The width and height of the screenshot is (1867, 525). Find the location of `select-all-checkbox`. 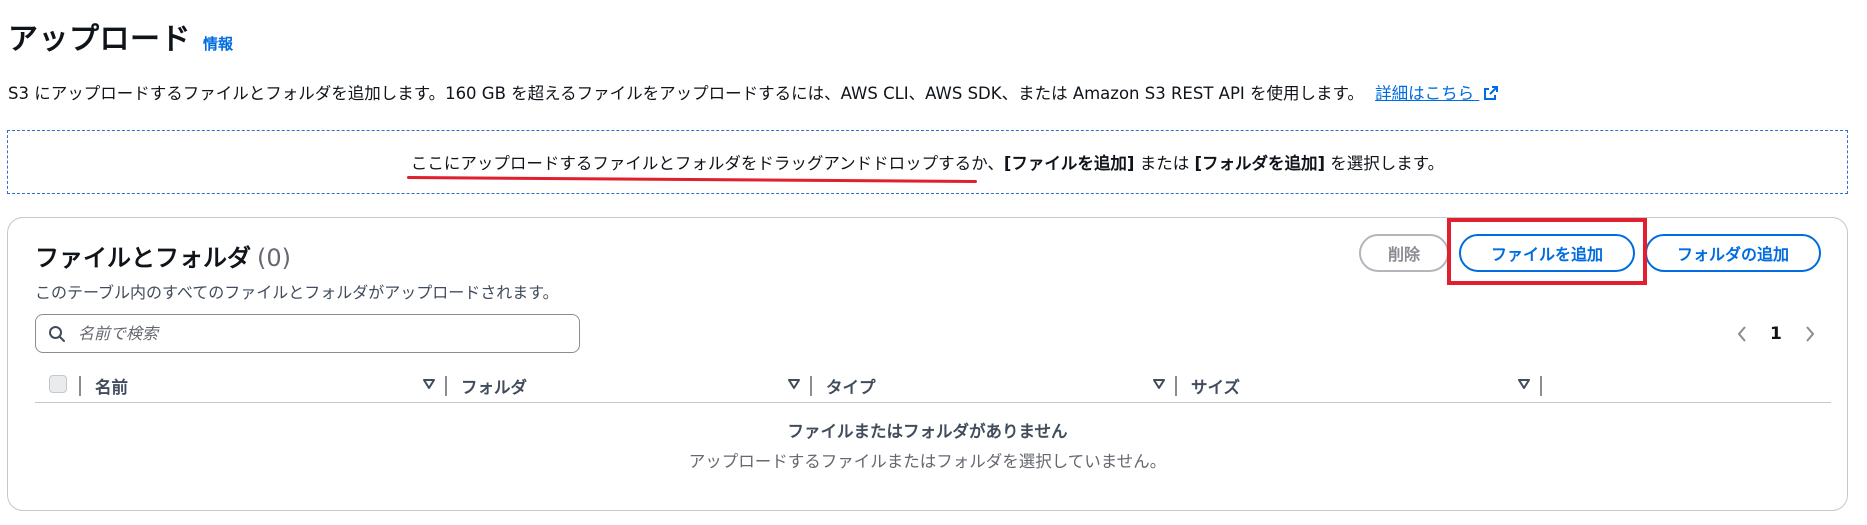

select-all-checkbox is located at coordinates (58, 384).